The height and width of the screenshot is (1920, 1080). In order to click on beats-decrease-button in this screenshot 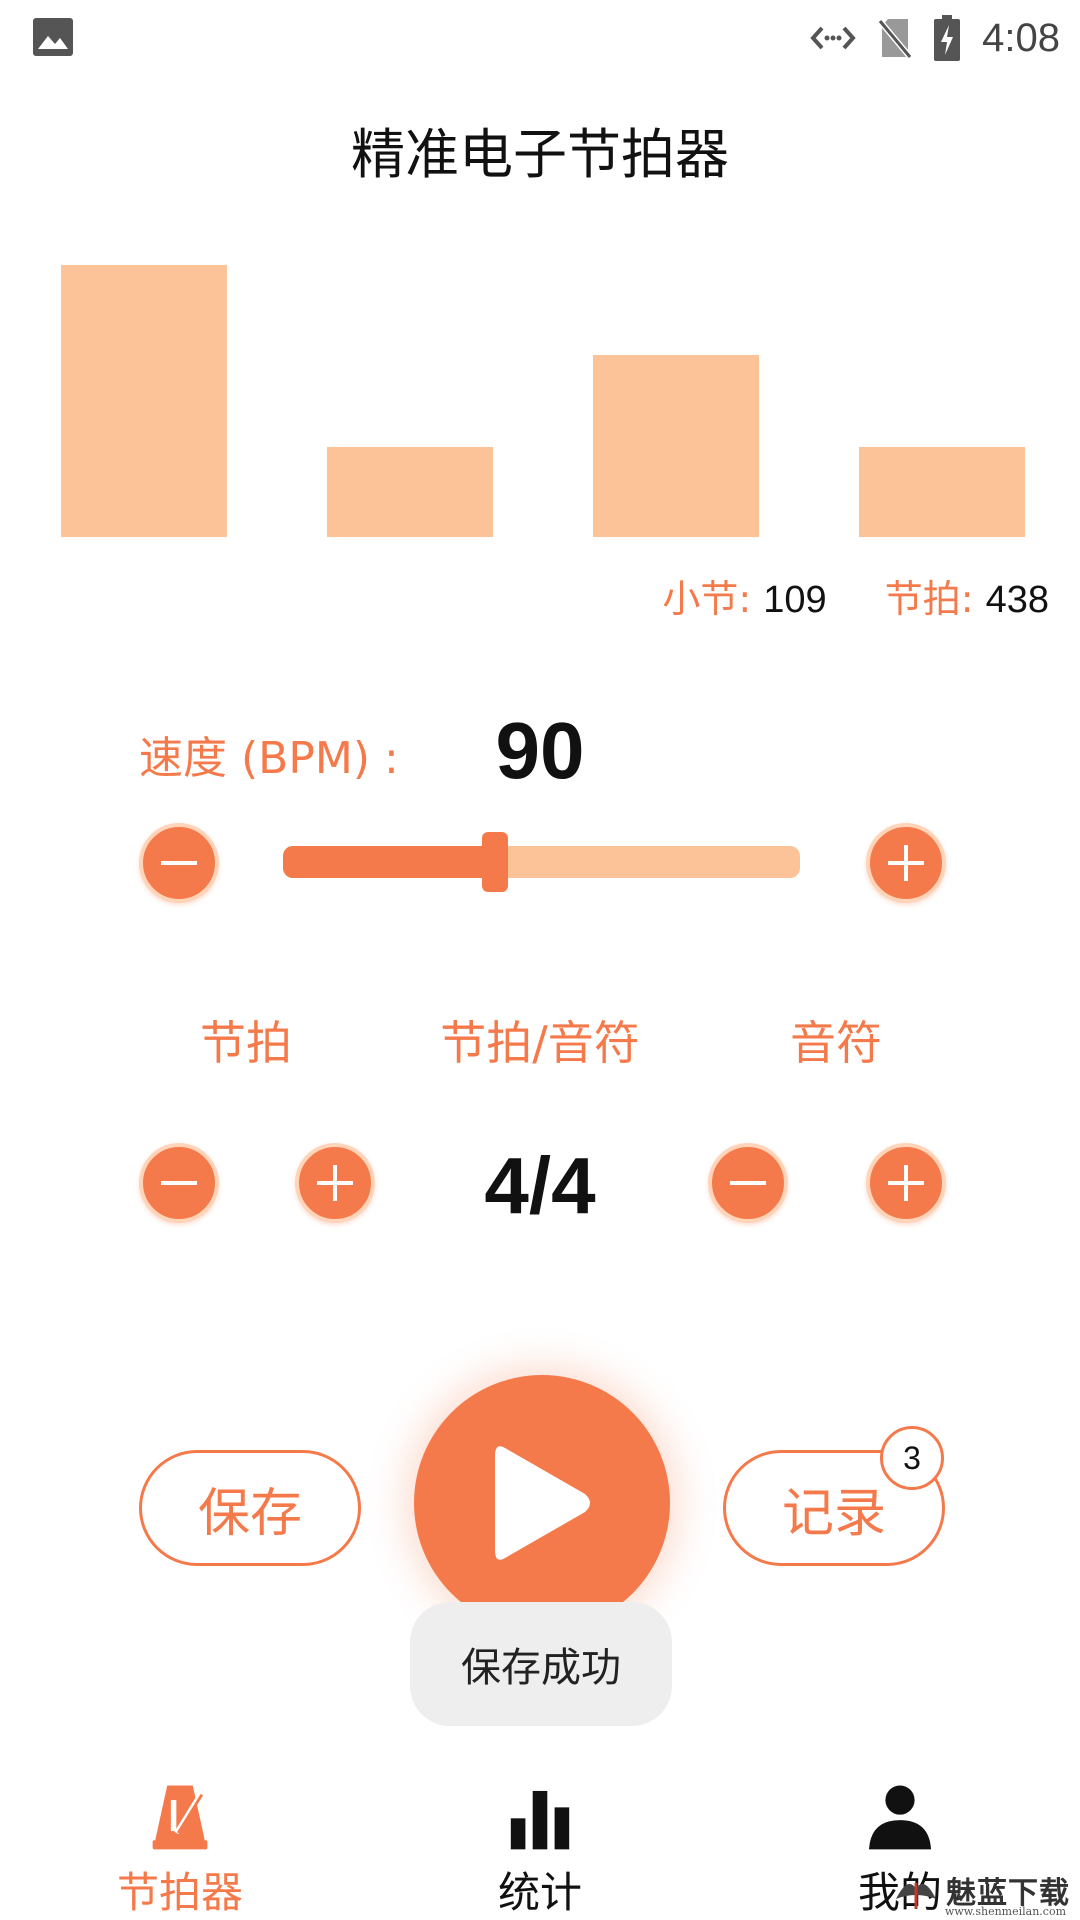, I will do `click(179, 1183)`.